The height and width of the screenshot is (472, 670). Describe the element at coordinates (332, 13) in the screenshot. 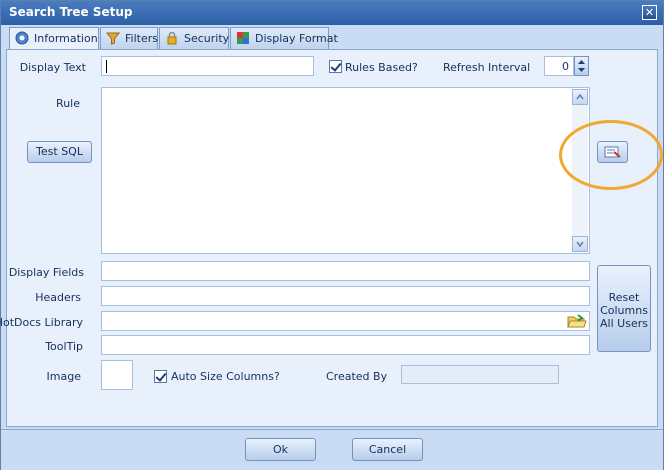

I see `title-bar: Search Tree Setup ✕` at that location.